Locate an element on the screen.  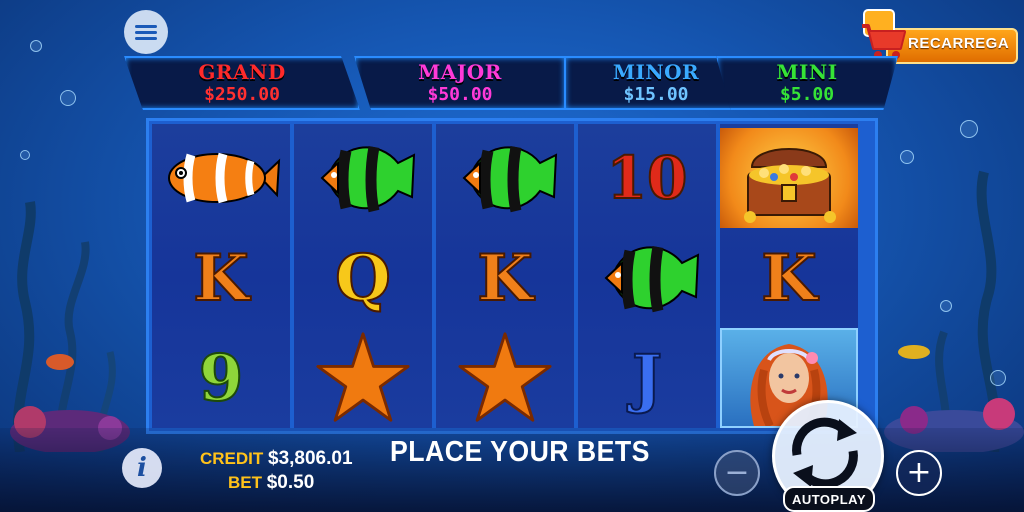
jackpot-grand: GRAND $250.00 is located at coordinates (242, 83).